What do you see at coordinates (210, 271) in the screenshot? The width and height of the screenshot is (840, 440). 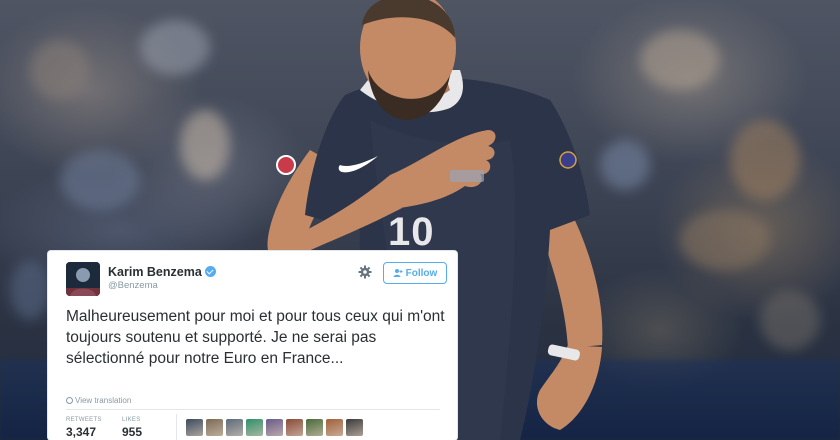 I see `verified-badge-icon` at bounding box center [210, 271].